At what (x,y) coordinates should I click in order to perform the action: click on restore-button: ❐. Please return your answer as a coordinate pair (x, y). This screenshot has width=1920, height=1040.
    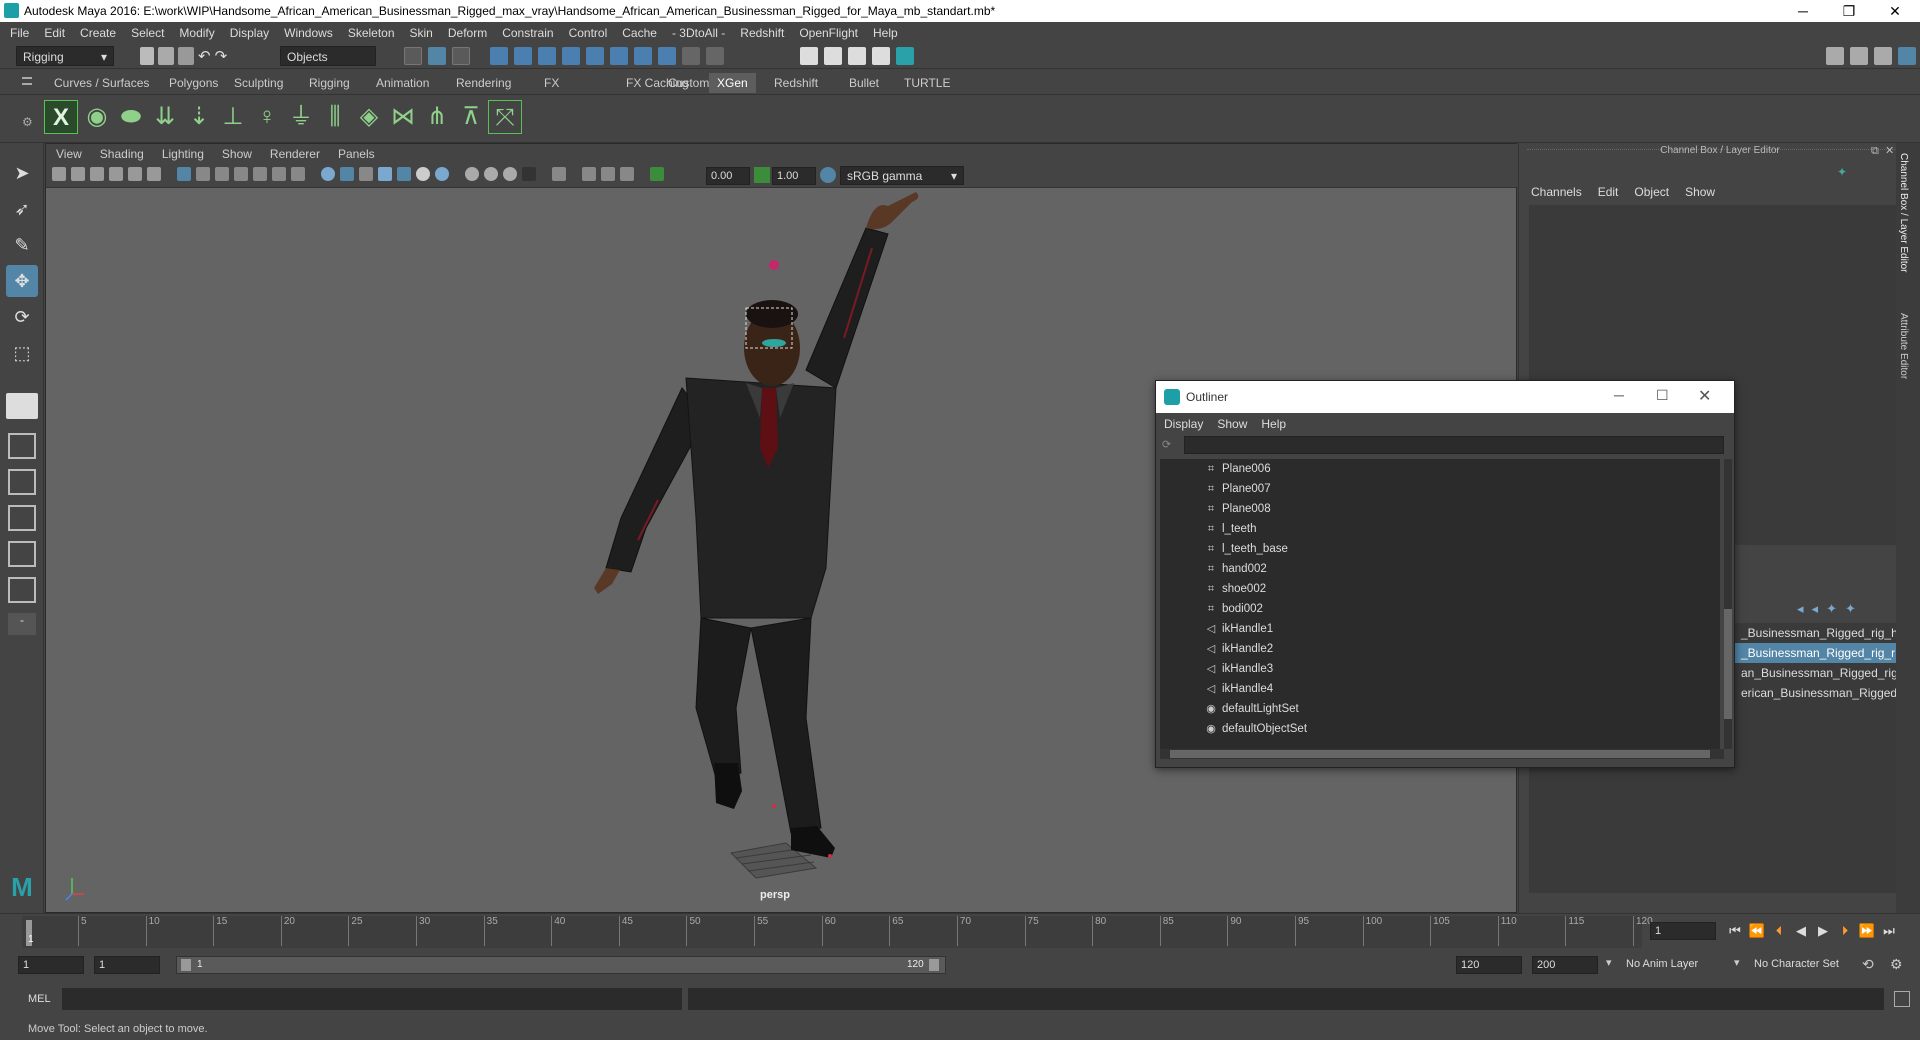
    Looking at the image, I should click on (1849, 11).